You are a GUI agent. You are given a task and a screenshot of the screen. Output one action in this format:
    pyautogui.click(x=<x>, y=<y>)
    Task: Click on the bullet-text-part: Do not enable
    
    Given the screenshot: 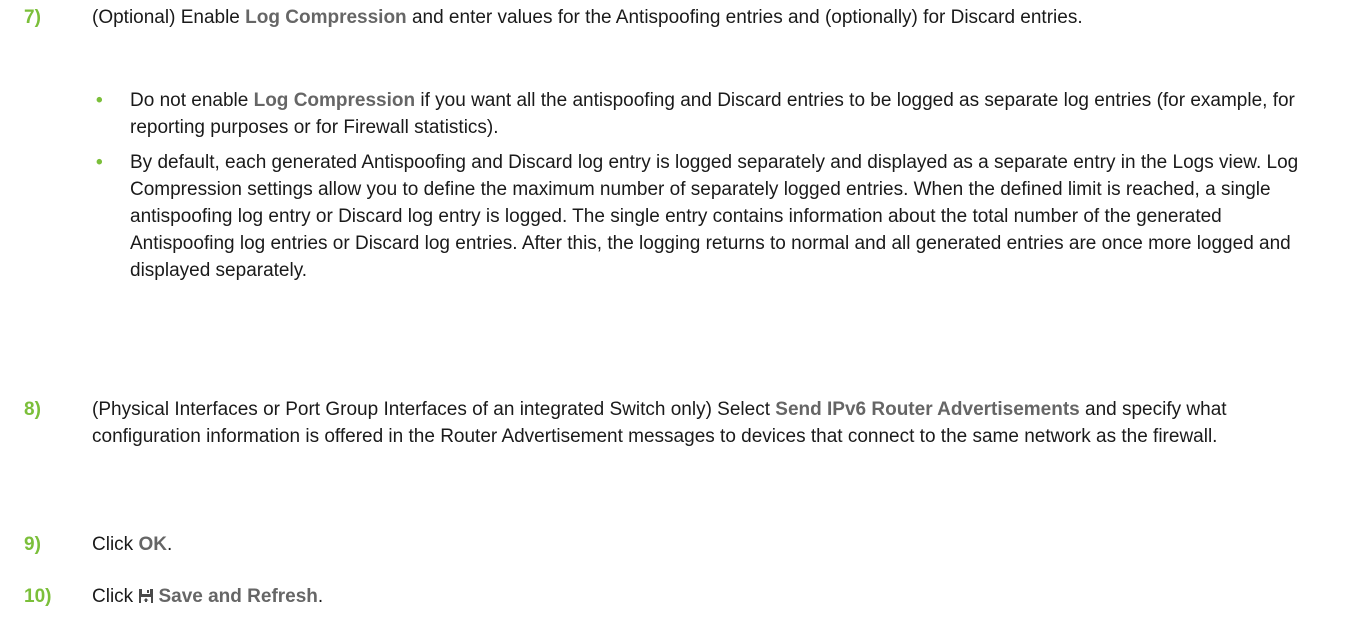 What is the action you would take?
    pyautogui.click(x=192, y=100)
    